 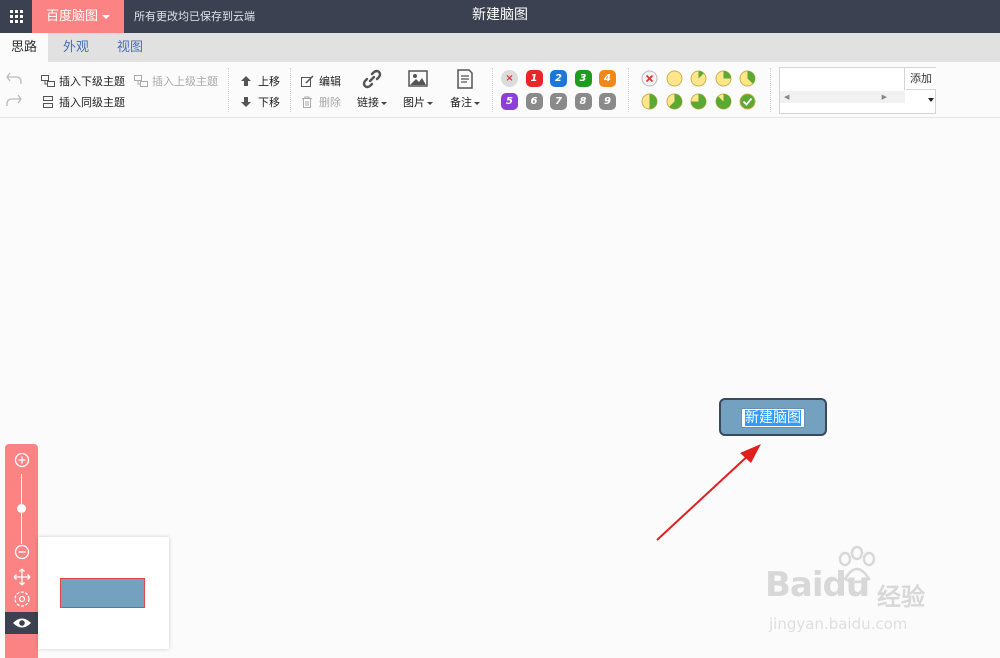 I want to click on brand-menu-button: 百度脑图, so click(x=78, y=16).